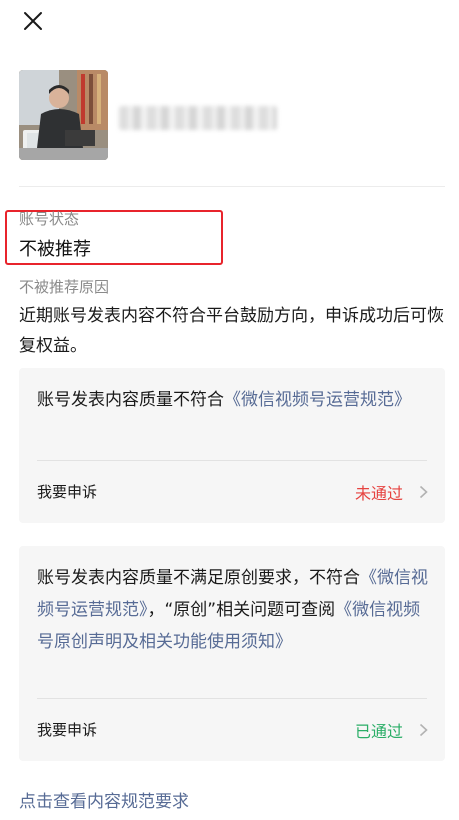  I want to click on avatar, so click(63, 115).